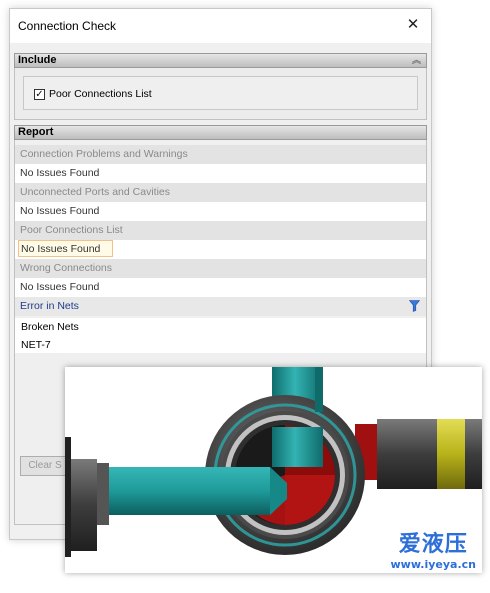 The image size is (490, 593). What do you see at coordinates (95, 192) in the screenshot?
I see `category-label: Unconnected Ports and Cavities` at bounding box center [95, 192].